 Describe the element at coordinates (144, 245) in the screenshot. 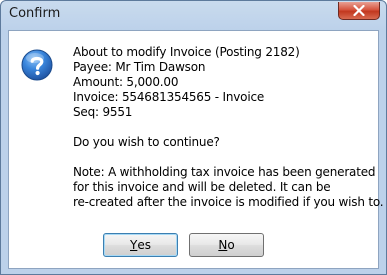

I see `yes-button-label: es` at that location.